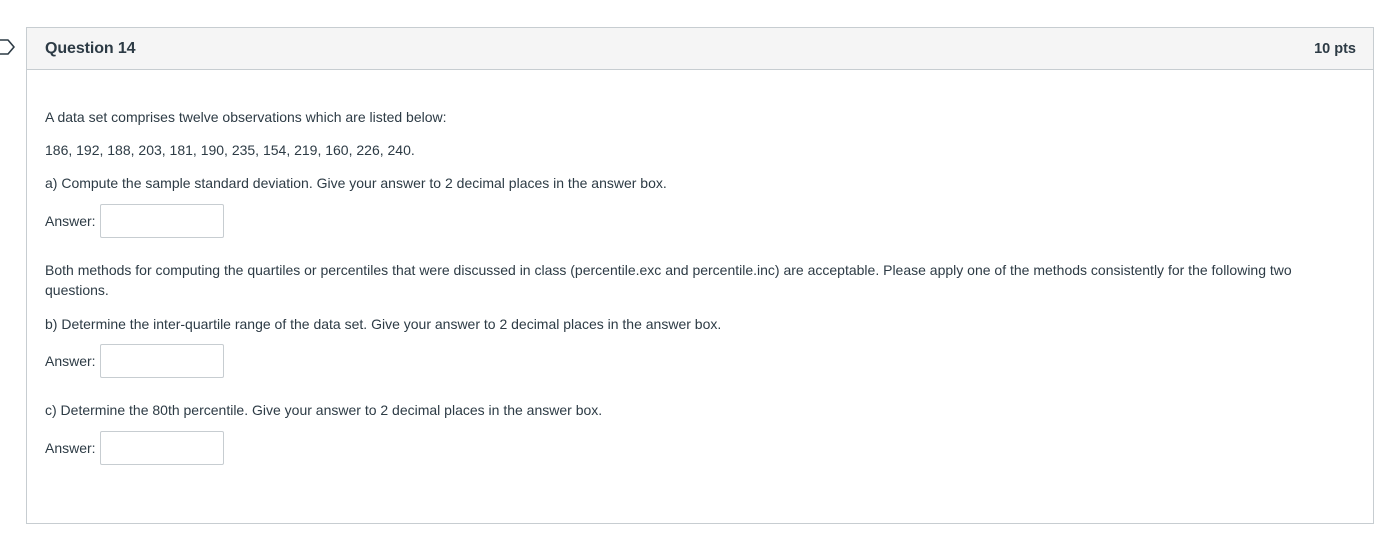 This screenshot has height=547, width=1398. I want to click on answer-input-c, so click(161, 448).